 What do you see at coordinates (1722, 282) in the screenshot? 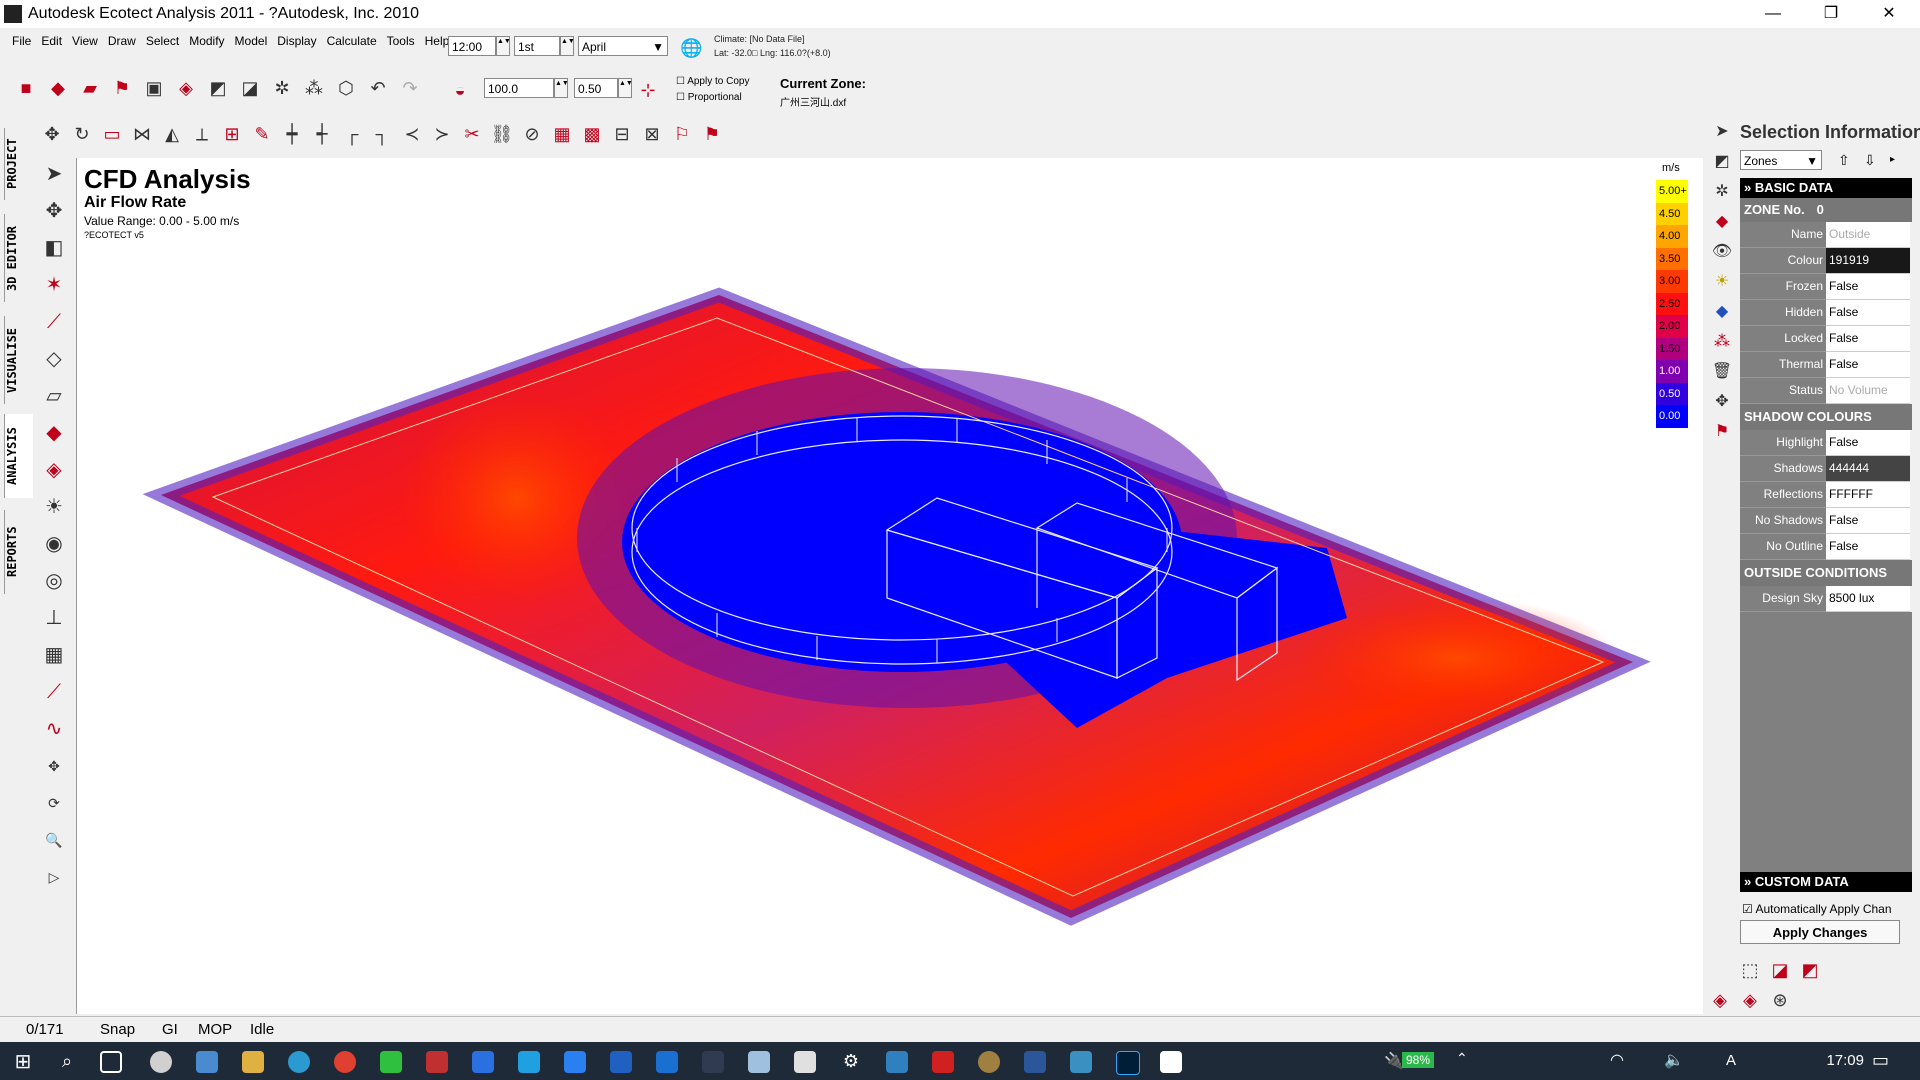
I see `sun-icon: ☀` at bounding box center [1722, 282].